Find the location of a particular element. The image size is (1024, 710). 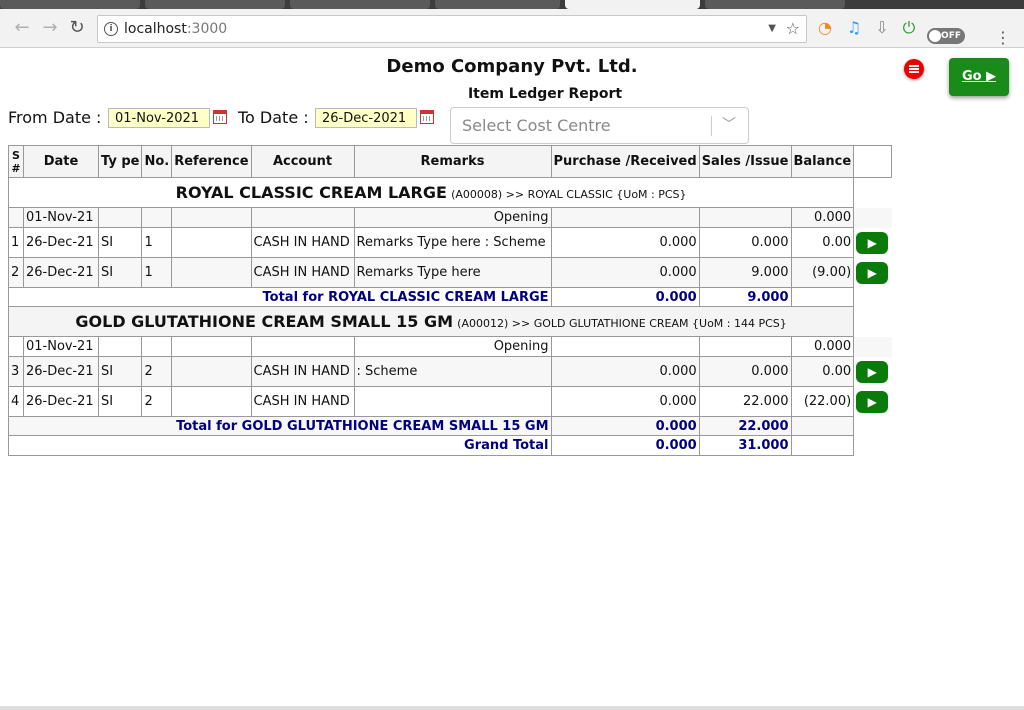

col-header-no: No. is located at coordinates (157, 161).